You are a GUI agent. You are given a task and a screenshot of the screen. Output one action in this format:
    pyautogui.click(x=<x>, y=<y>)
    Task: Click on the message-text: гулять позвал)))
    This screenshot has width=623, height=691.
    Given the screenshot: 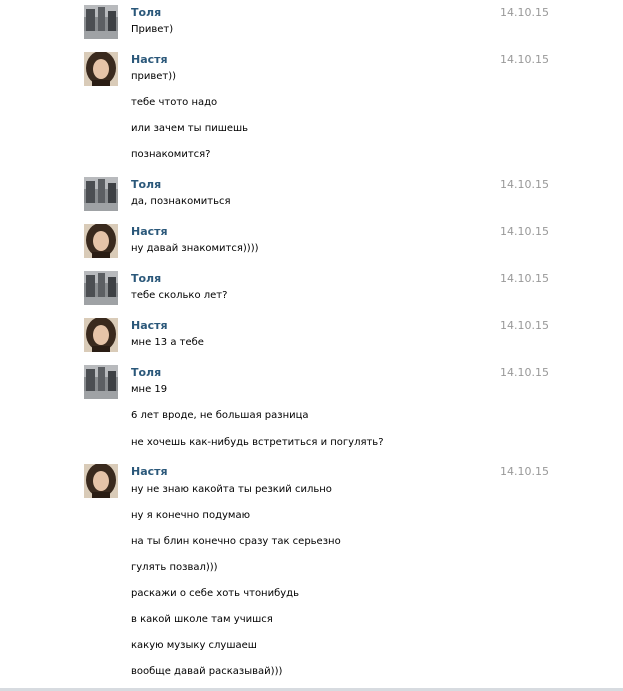 What is the action you would take?
    pyautogui.click(x=174, y=567)
    